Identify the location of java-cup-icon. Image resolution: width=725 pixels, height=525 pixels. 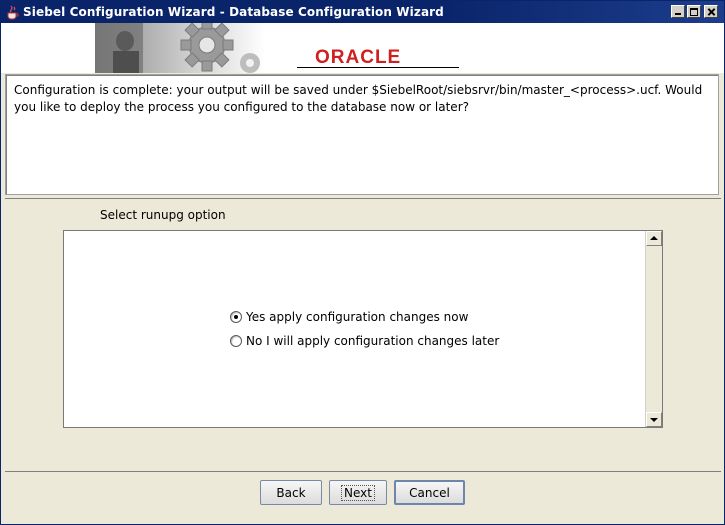
(13, 12).